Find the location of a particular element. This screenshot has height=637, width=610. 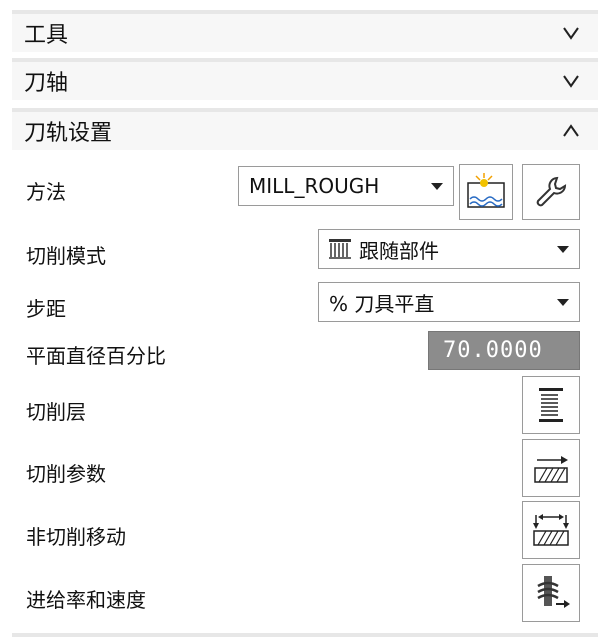

stepover-select: % 刀具平直 is located at coordinates (449, 302).